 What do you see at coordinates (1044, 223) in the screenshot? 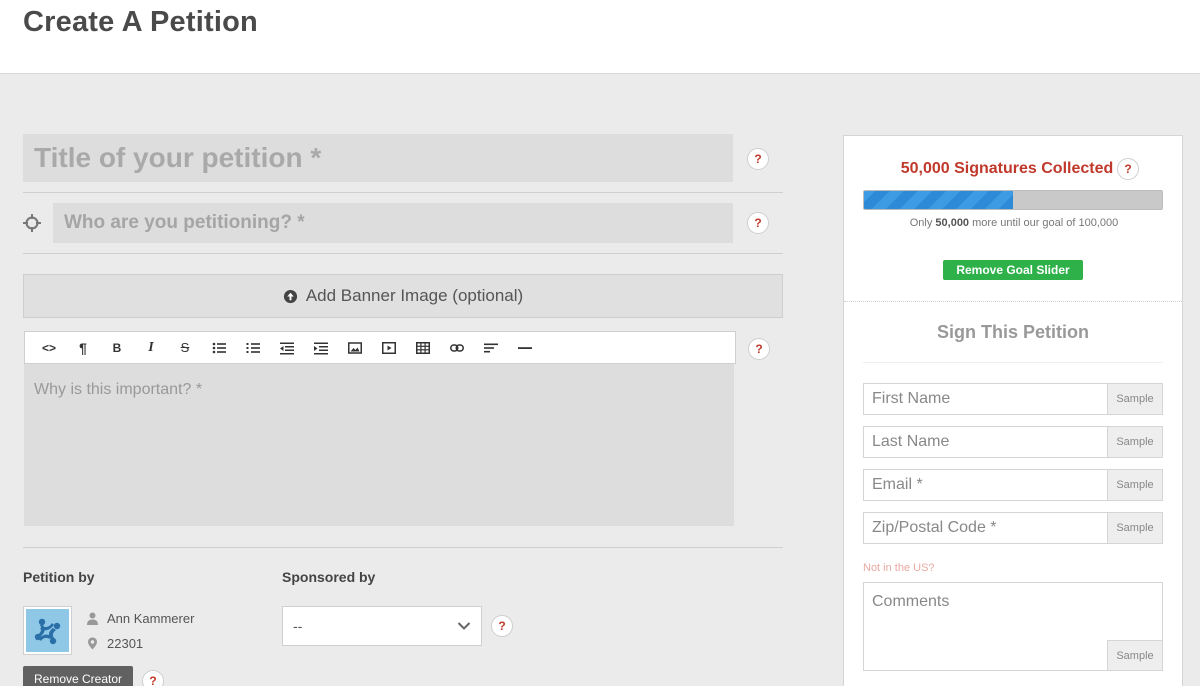
I see `goal-note-suffix: more until our goal of 100,000` at bounding box center [1044, 223].